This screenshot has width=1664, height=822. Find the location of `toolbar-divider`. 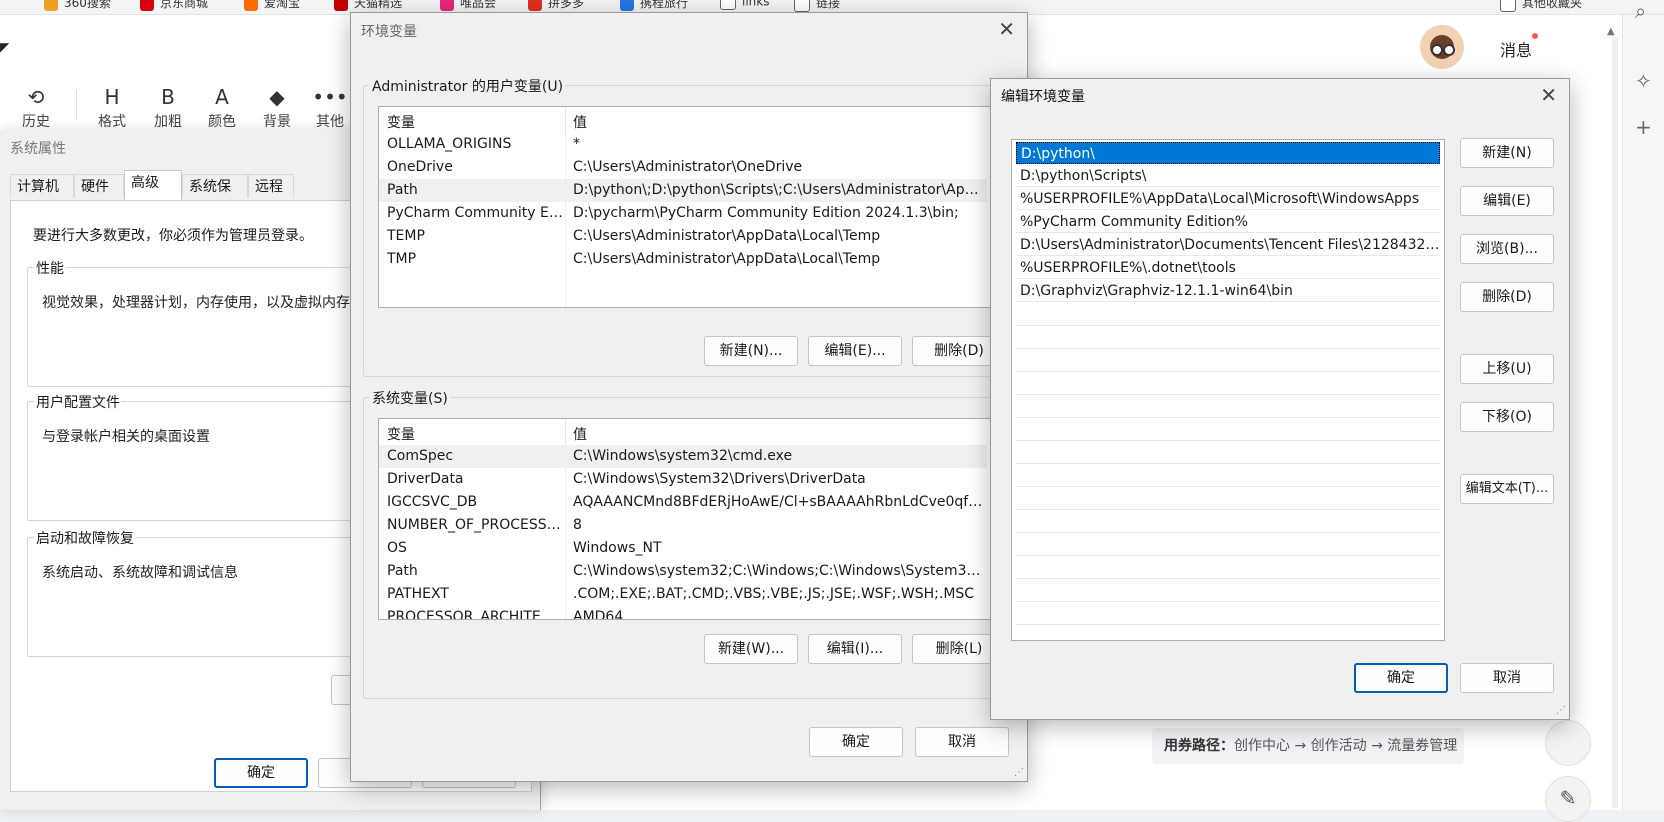

toolbar-divider is located at coordinates (76, 105).